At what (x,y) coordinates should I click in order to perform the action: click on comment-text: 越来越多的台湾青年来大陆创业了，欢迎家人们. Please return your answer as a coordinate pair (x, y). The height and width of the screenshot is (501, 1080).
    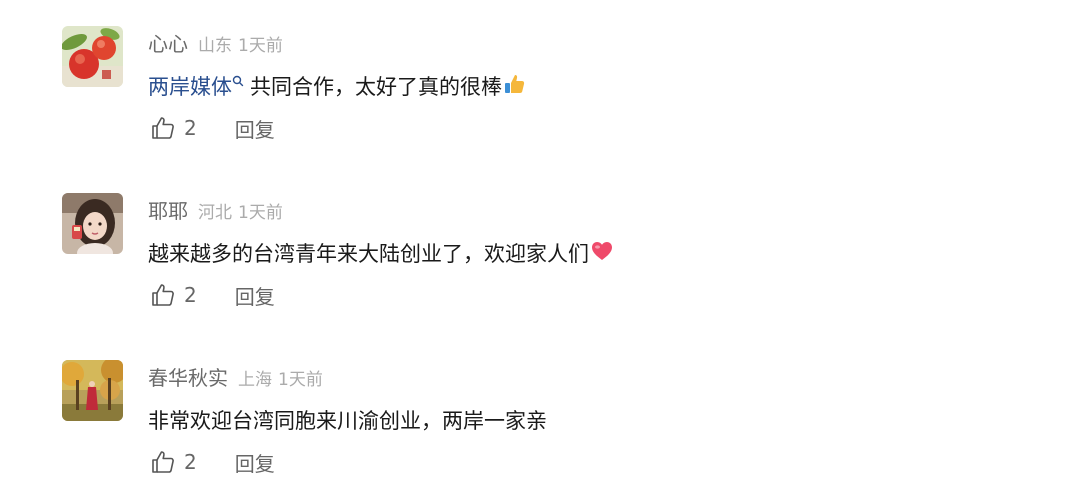
    Looking at the image, I should click on (381, 253).